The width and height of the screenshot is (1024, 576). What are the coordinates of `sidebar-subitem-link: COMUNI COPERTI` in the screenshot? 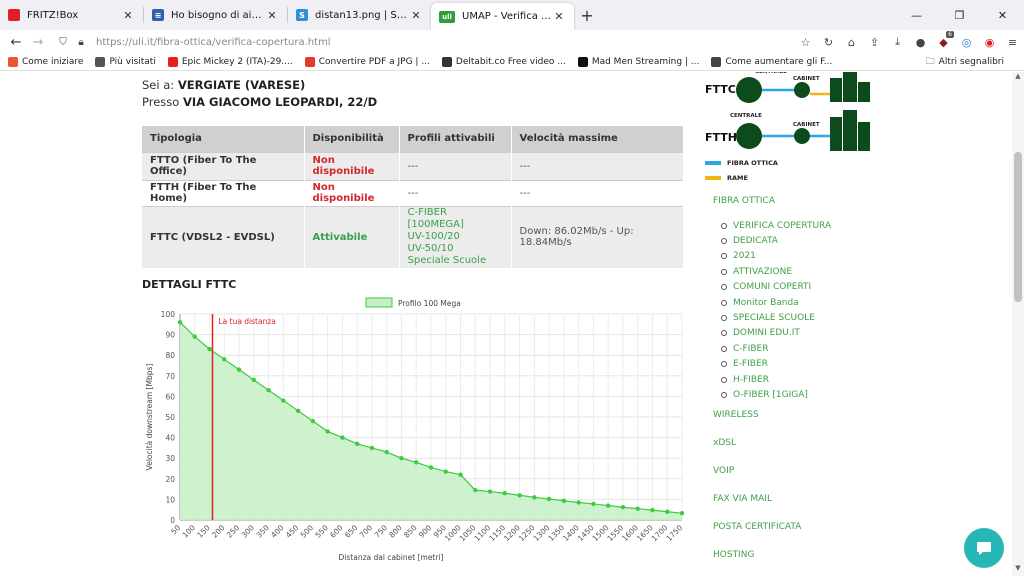 It's located at (772, 287).